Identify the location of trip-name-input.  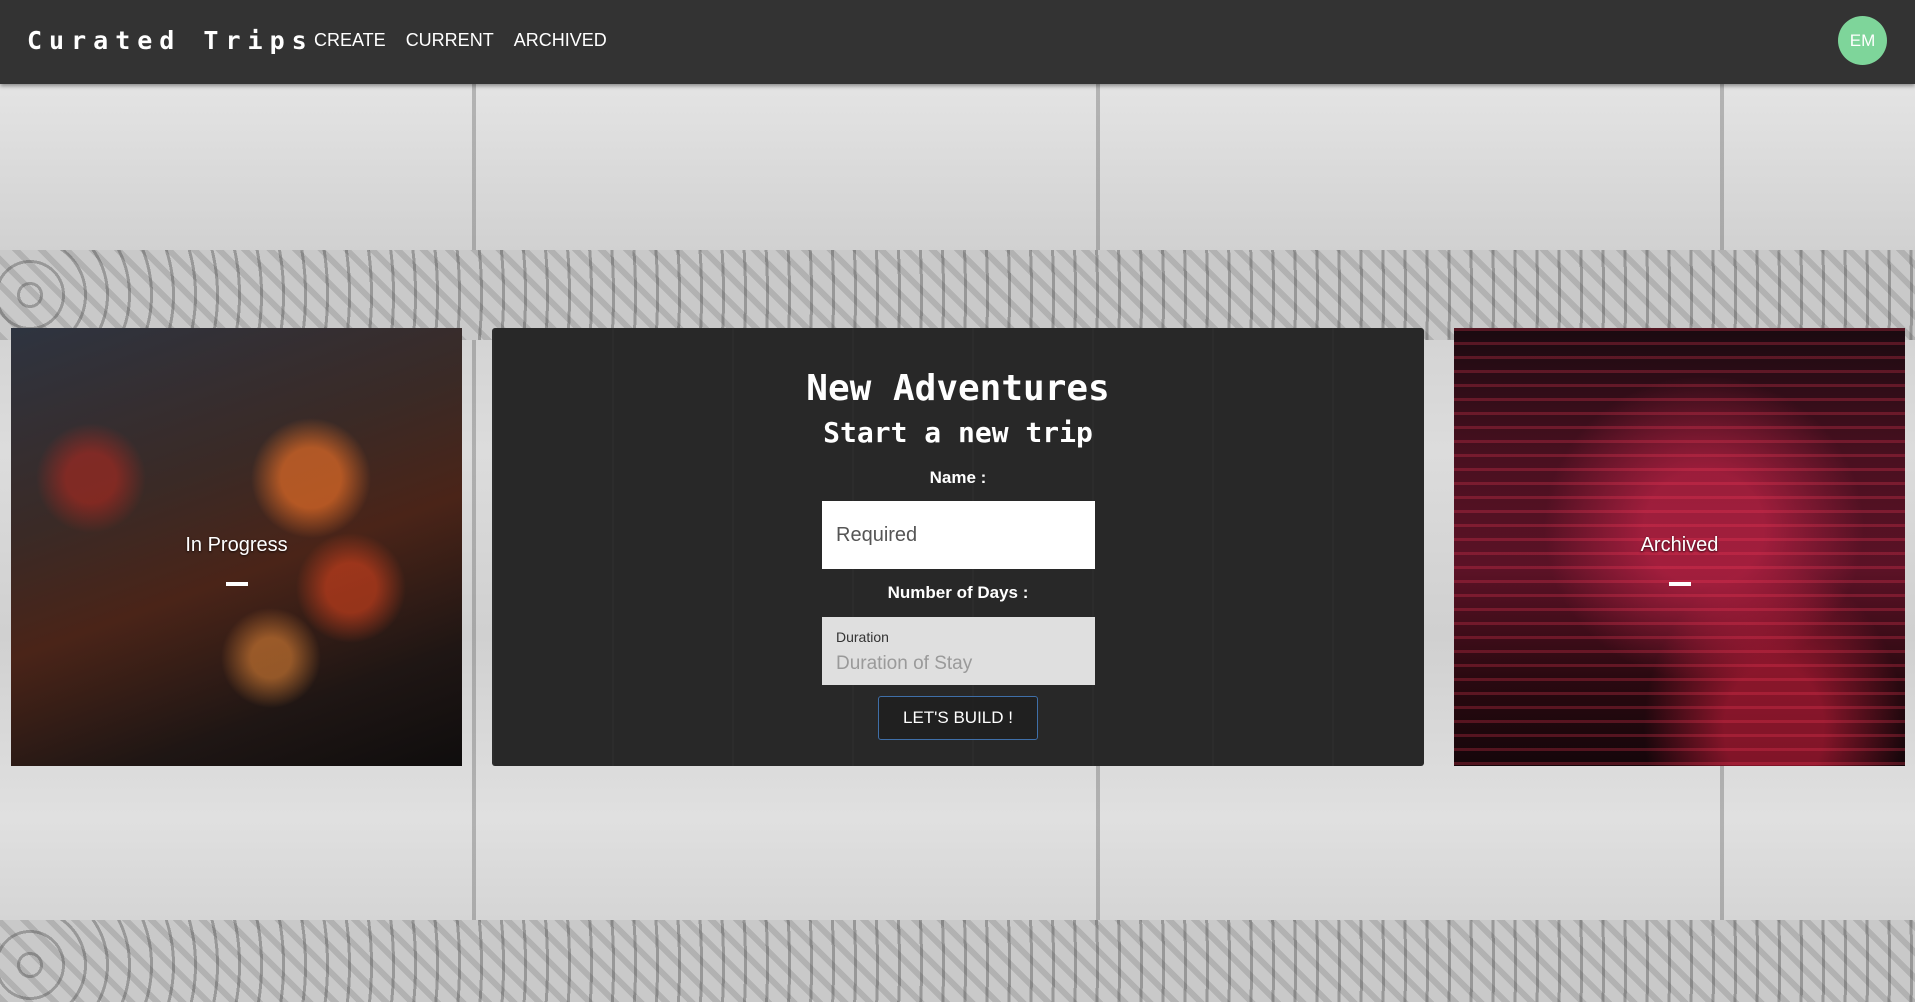
(958, 535).